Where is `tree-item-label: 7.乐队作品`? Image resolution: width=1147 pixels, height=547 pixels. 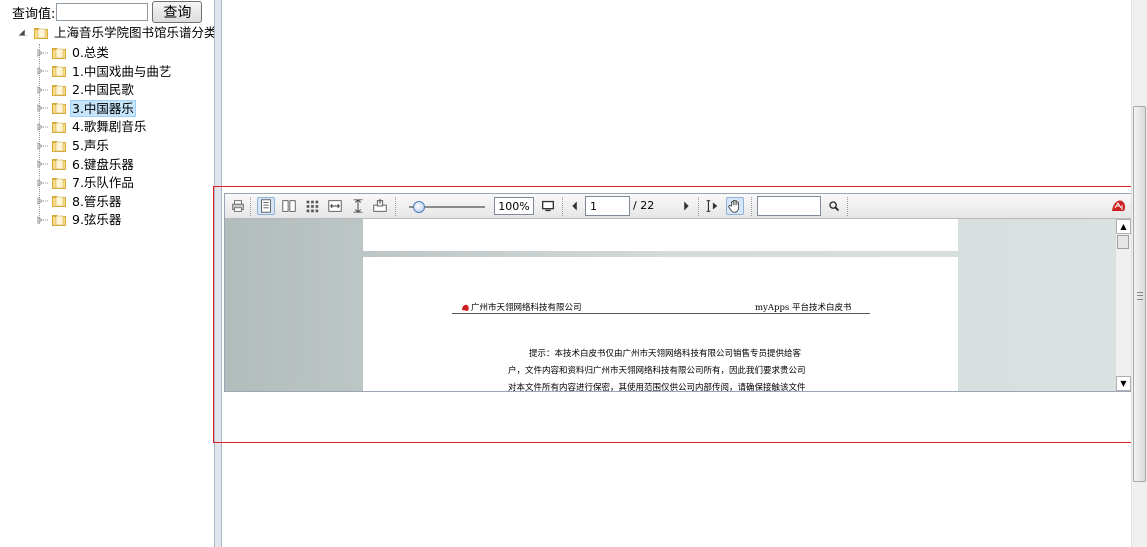
tree-item-label: 7.乐队作品 is located at coordinates (103, 183).